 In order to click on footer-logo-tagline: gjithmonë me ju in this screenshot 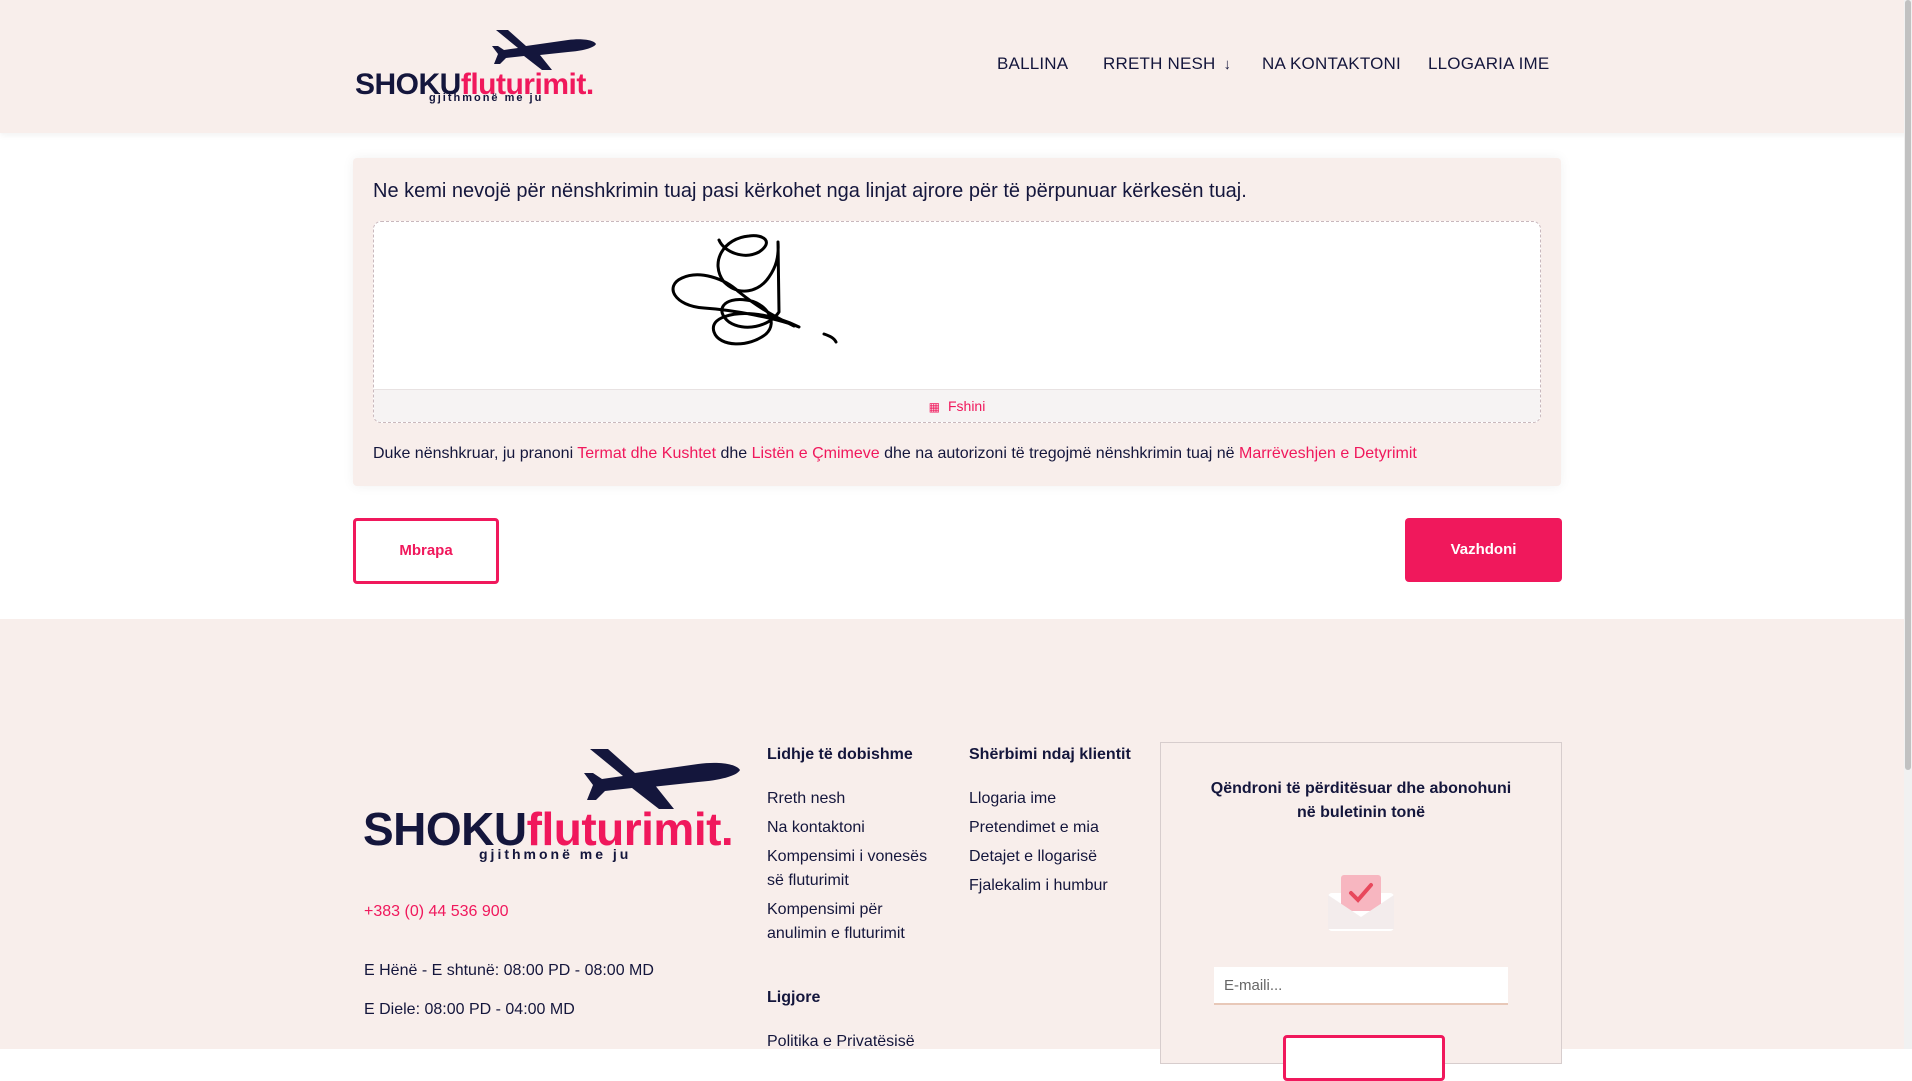, I will do `click(555, 854)`.